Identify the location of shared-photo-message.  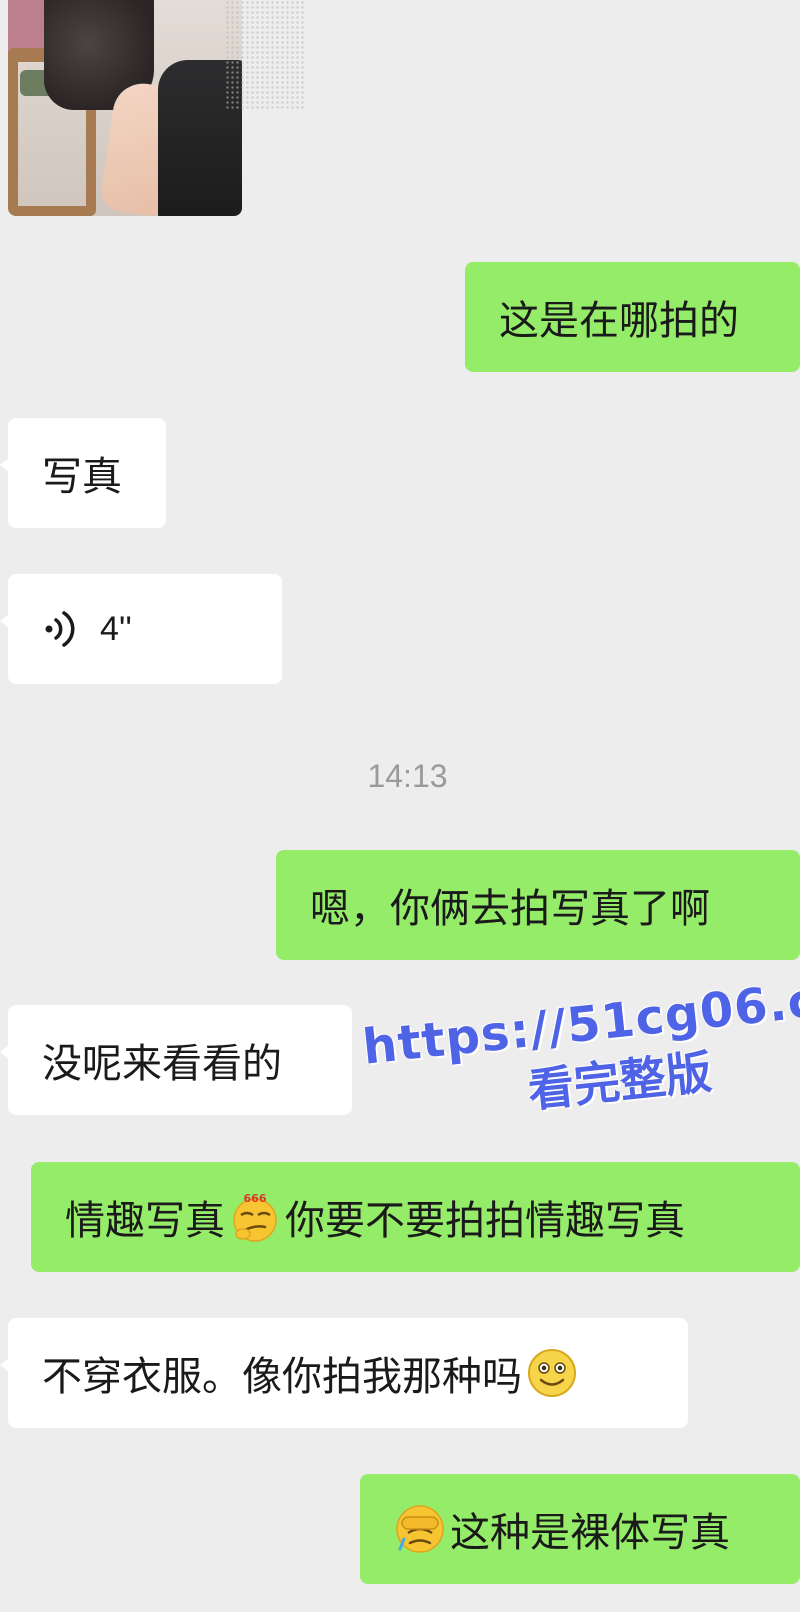
(125, 108).